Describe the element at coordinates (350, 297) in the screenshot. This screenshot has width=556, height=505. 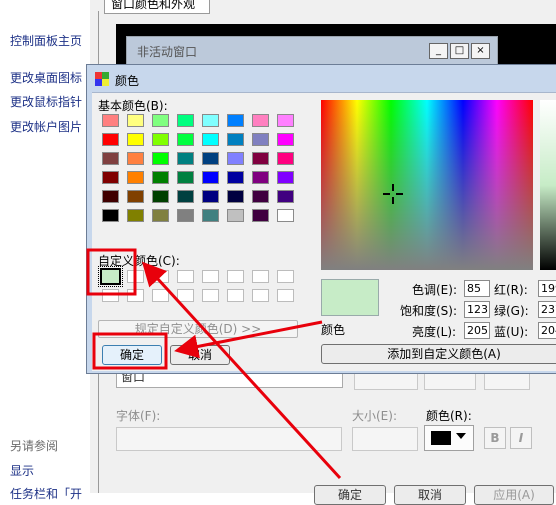
I see `color-preview-swatch` at that location.